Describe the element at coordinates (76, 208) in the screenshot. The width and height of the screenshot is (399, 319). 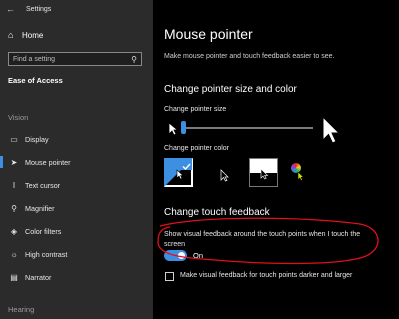
I see `sidebar-item-magnifier: ⚲ Magnifier` at that location.